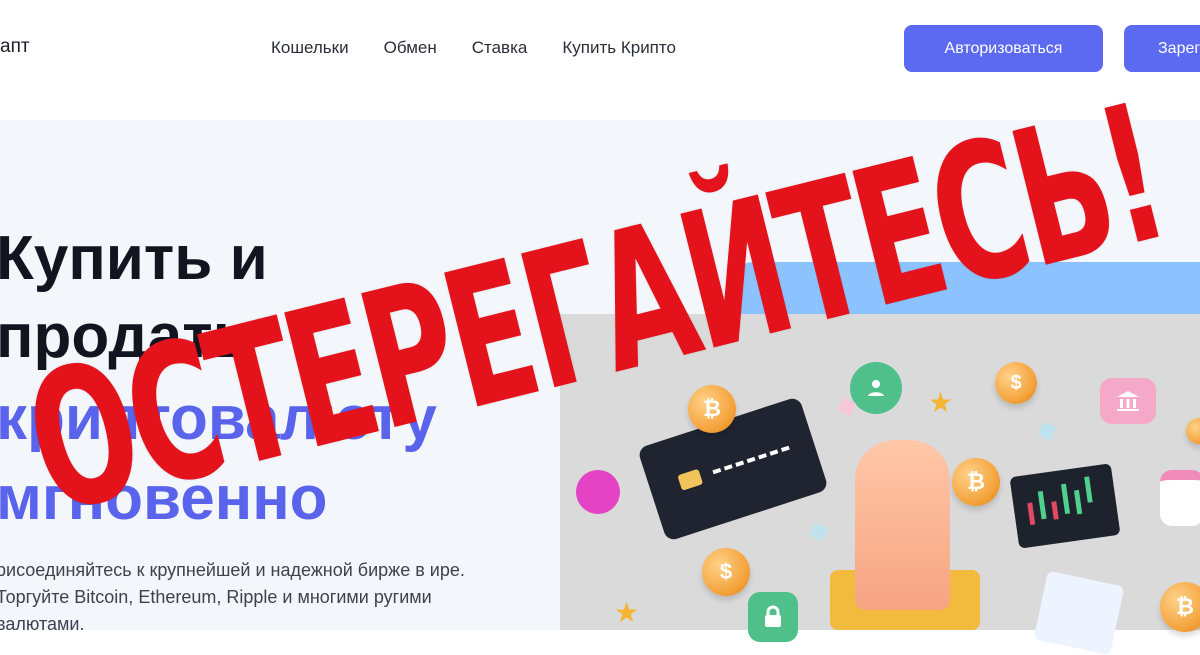  Describe the element at coordinates (751, 462) in the screenshot. I see `card-number-dashes` at that location.